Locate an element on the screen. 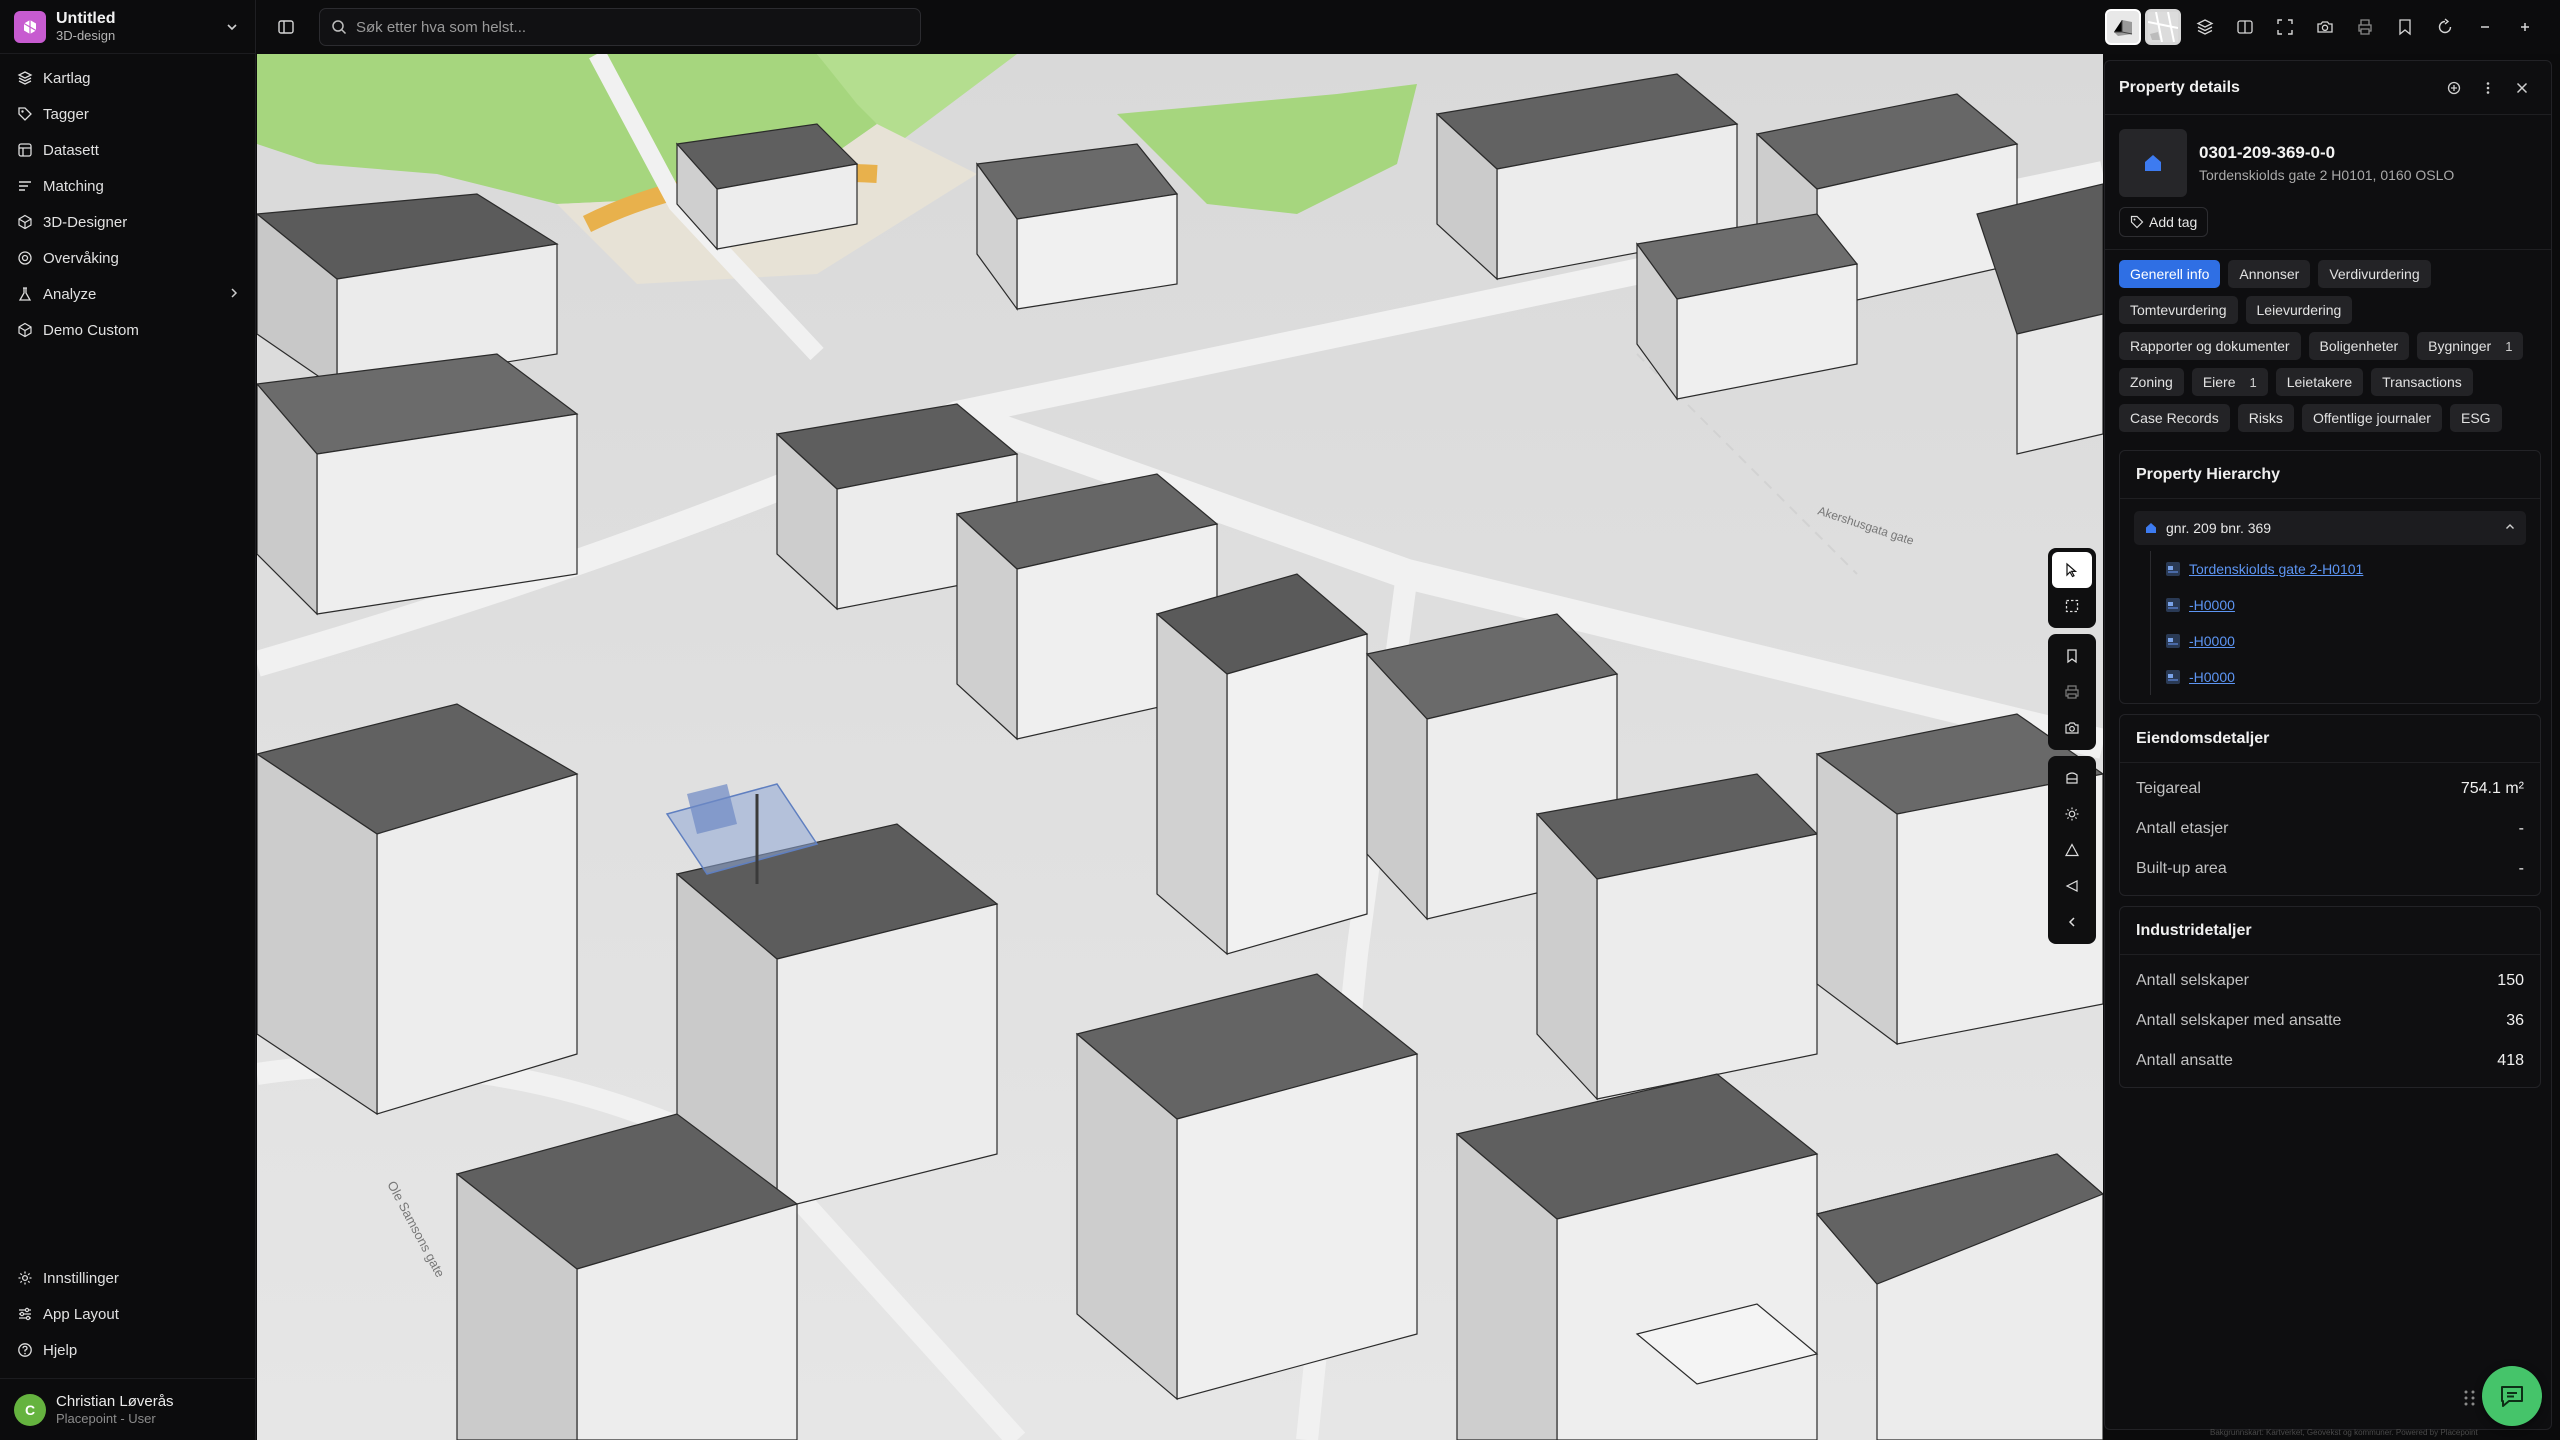 The width and height of the screenshot is (2560, 1440). print-map-button is located at coordinates (2072, 692).